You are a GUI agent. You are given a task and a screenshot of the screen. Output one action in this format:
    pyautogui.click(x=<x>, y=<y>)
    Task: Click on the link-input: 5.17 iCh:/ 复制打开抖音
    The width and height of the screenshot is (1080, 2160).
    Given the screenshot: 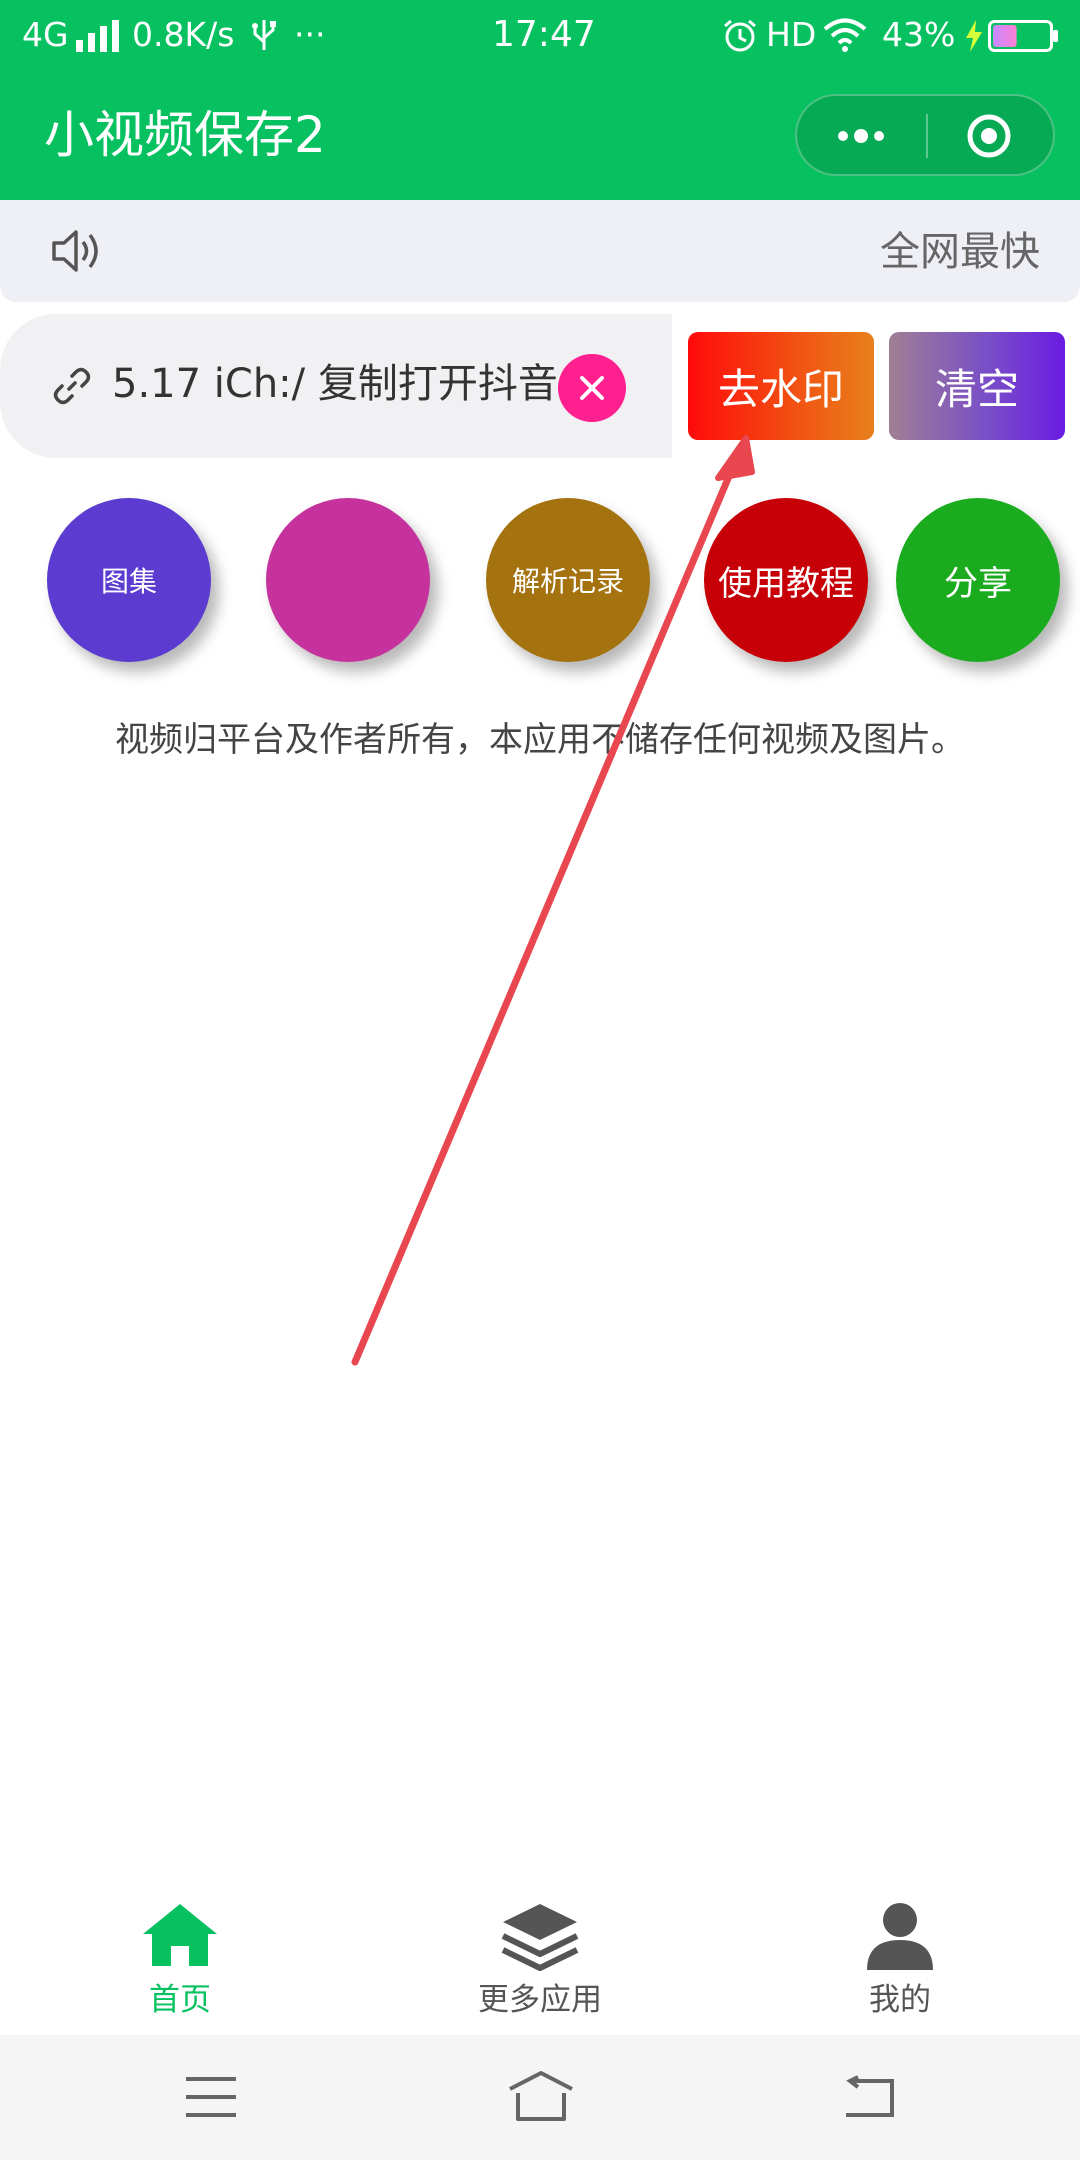 What is the action you would take?
    pyautogui.click(x=336, y=386)
    